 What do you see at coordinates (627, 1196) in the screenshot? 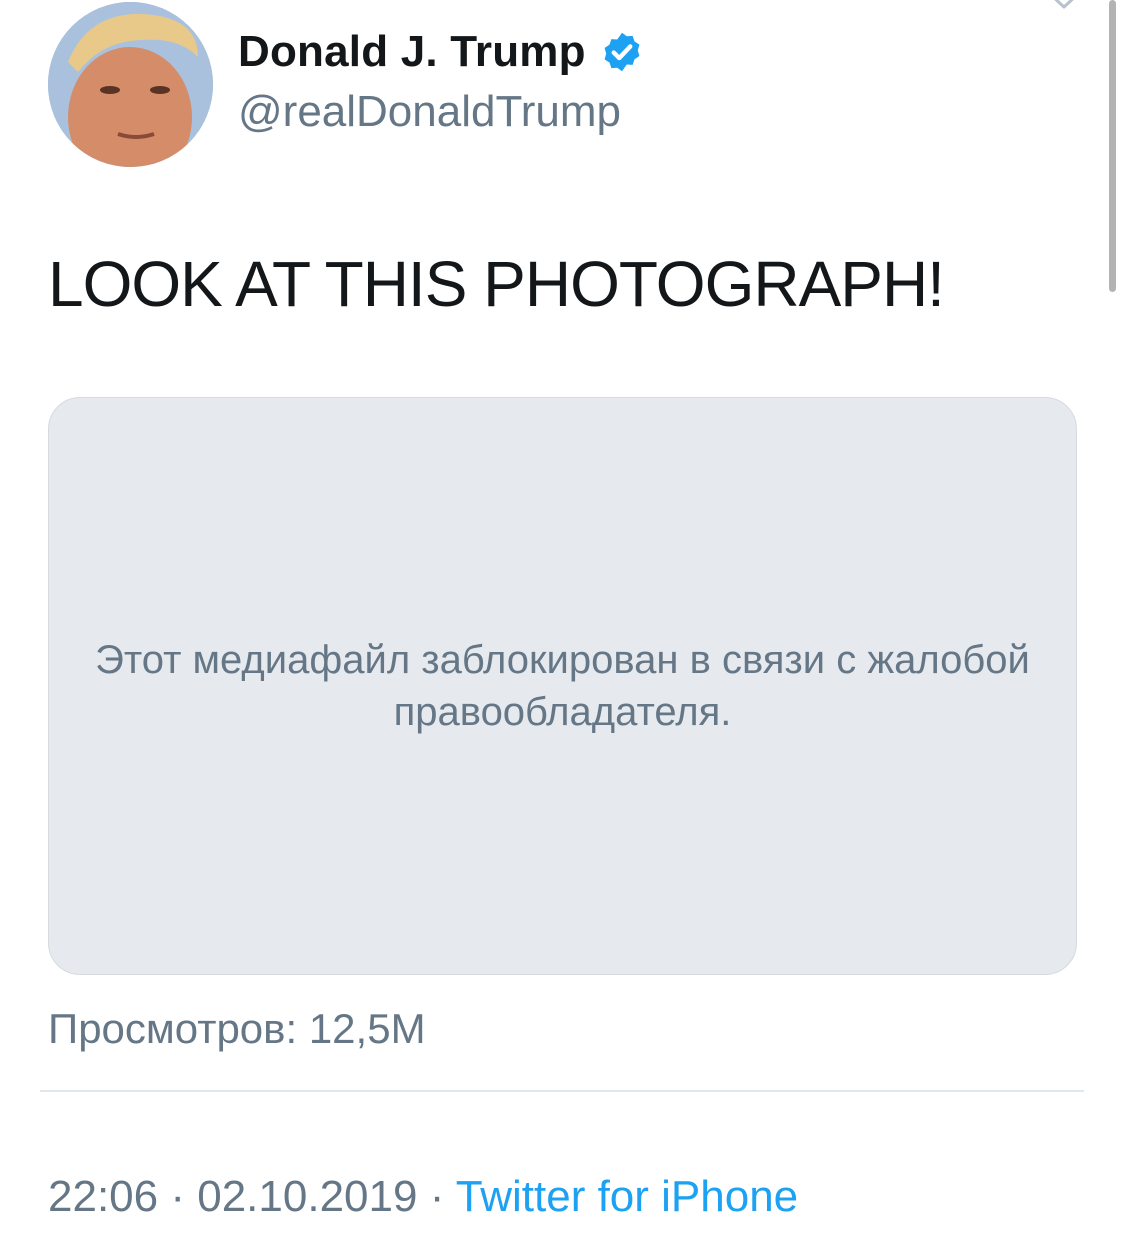
I see `tweet-source-link: Twitter for iPhone` at bounding box center [627, 1196].